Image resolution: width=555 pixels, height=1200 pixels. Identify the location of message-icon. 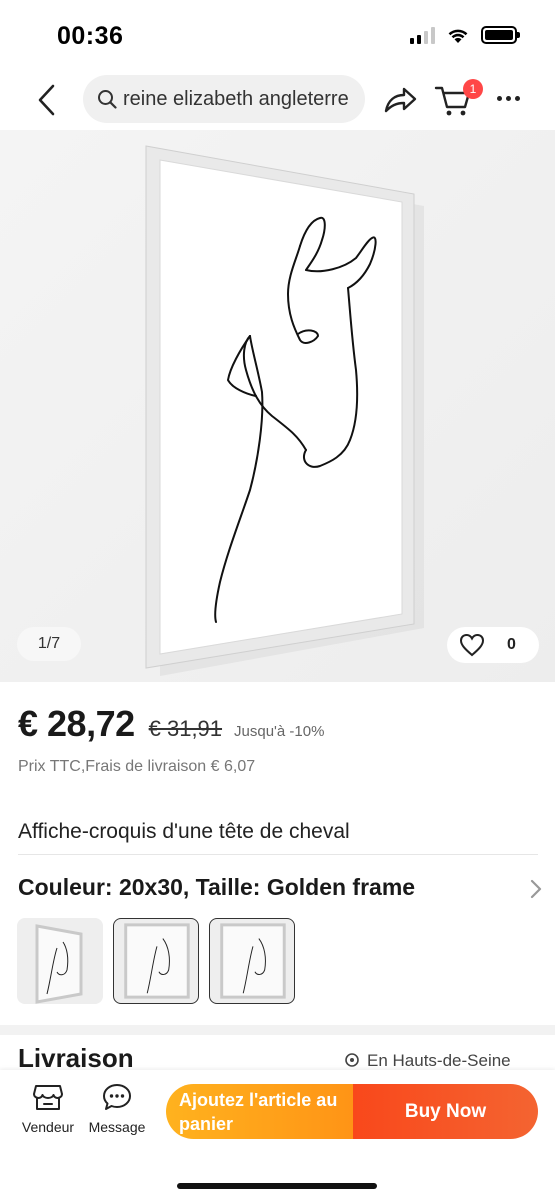
(117, 1097).